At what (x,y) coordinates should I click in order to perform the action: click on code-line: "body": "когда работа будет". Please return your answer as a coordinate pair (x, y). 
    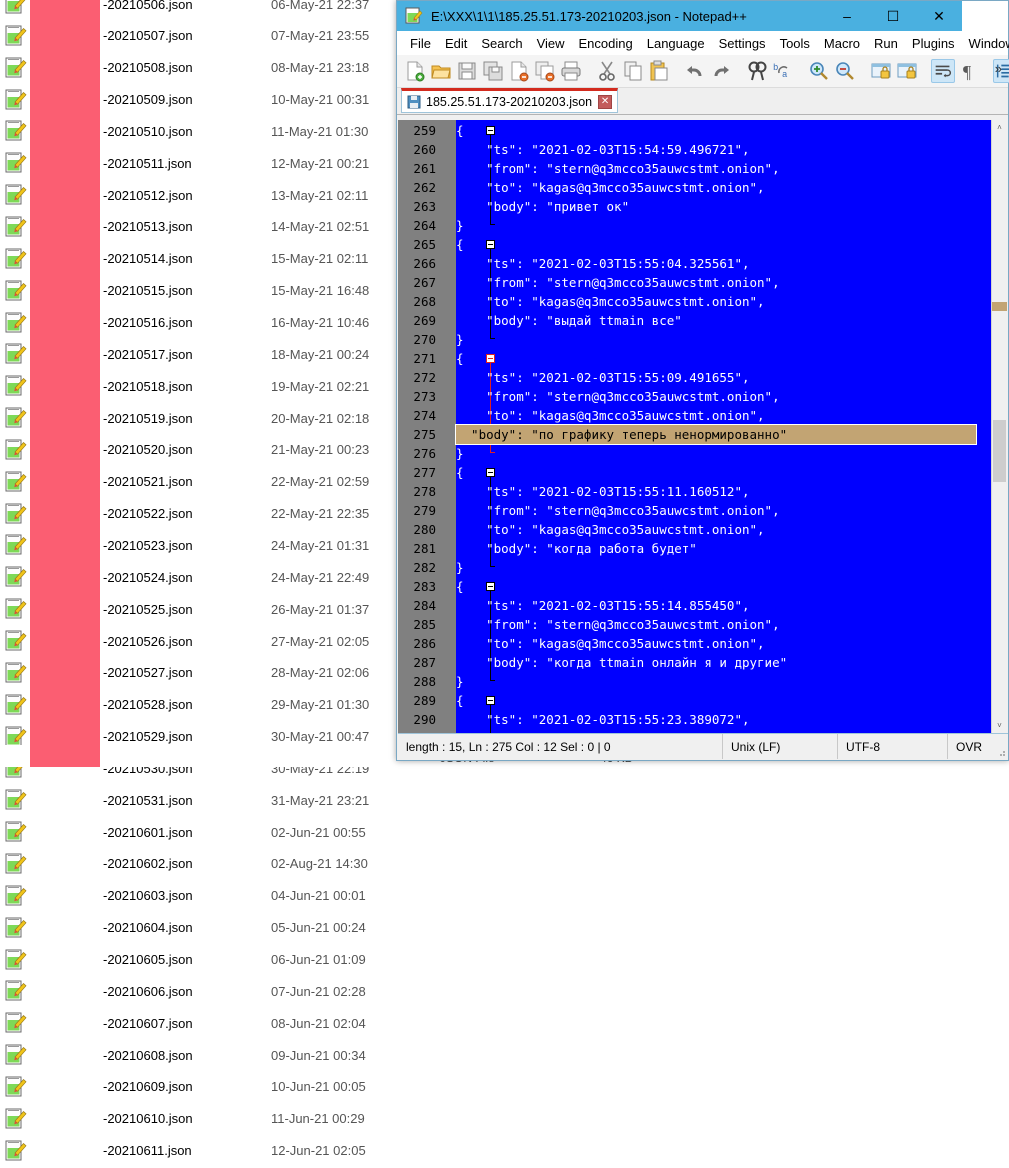
    Looking at the image, I should click on (576, 548).